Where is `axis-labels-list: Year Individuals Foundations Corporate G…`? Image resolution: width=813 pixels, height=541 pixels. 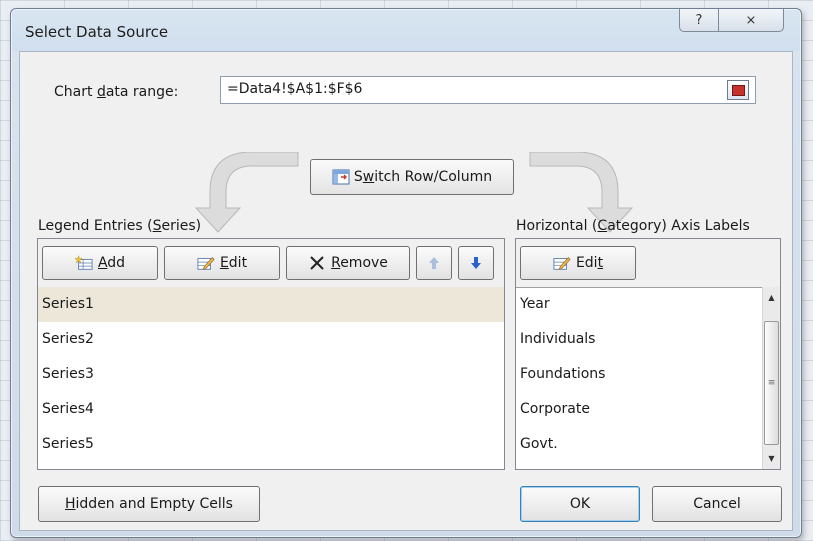
axis-labels-list: Year Individuals Foundations Corporate G… is located at coordinates (639, 378).